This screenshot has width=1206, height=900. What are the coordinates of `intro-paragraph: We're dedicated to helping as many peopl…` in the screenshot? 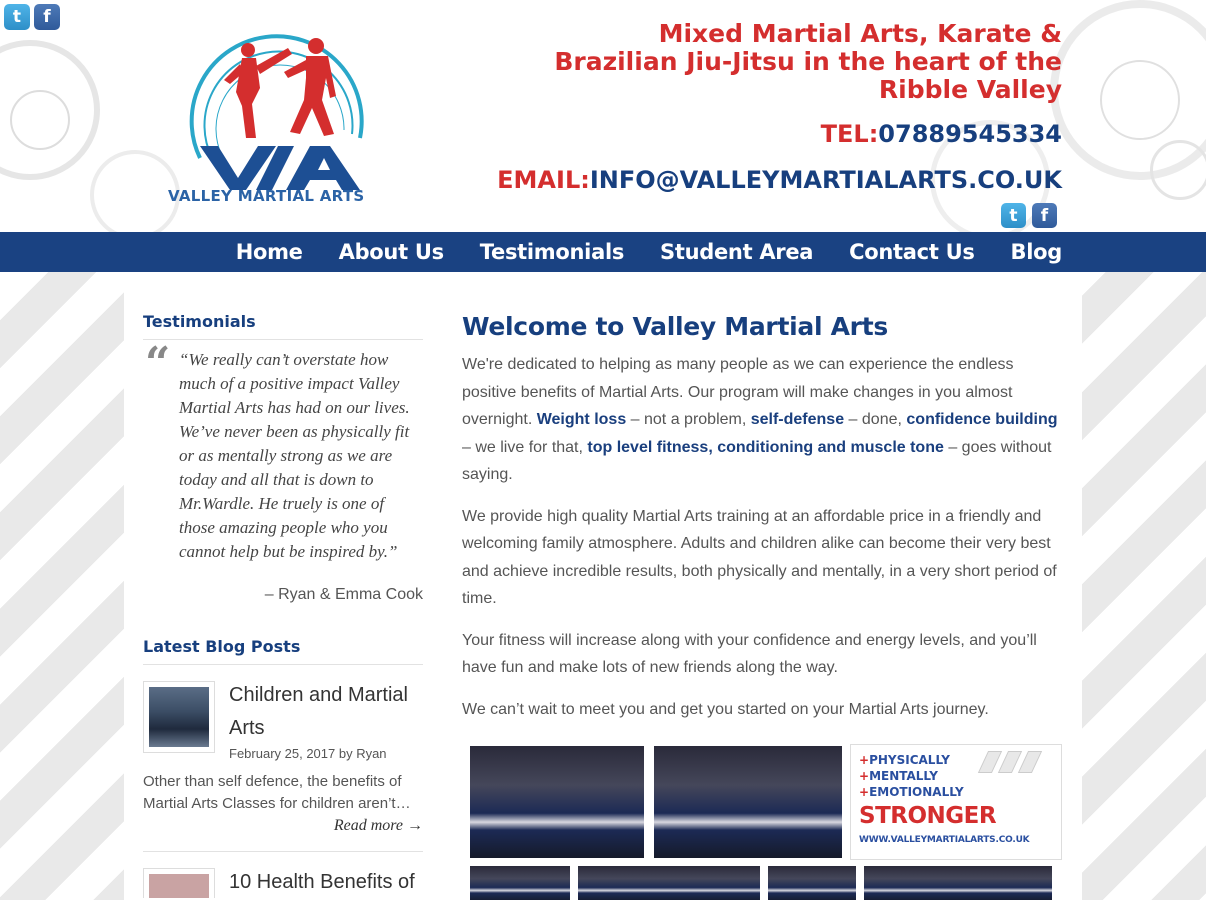 It's located at (763, 420).